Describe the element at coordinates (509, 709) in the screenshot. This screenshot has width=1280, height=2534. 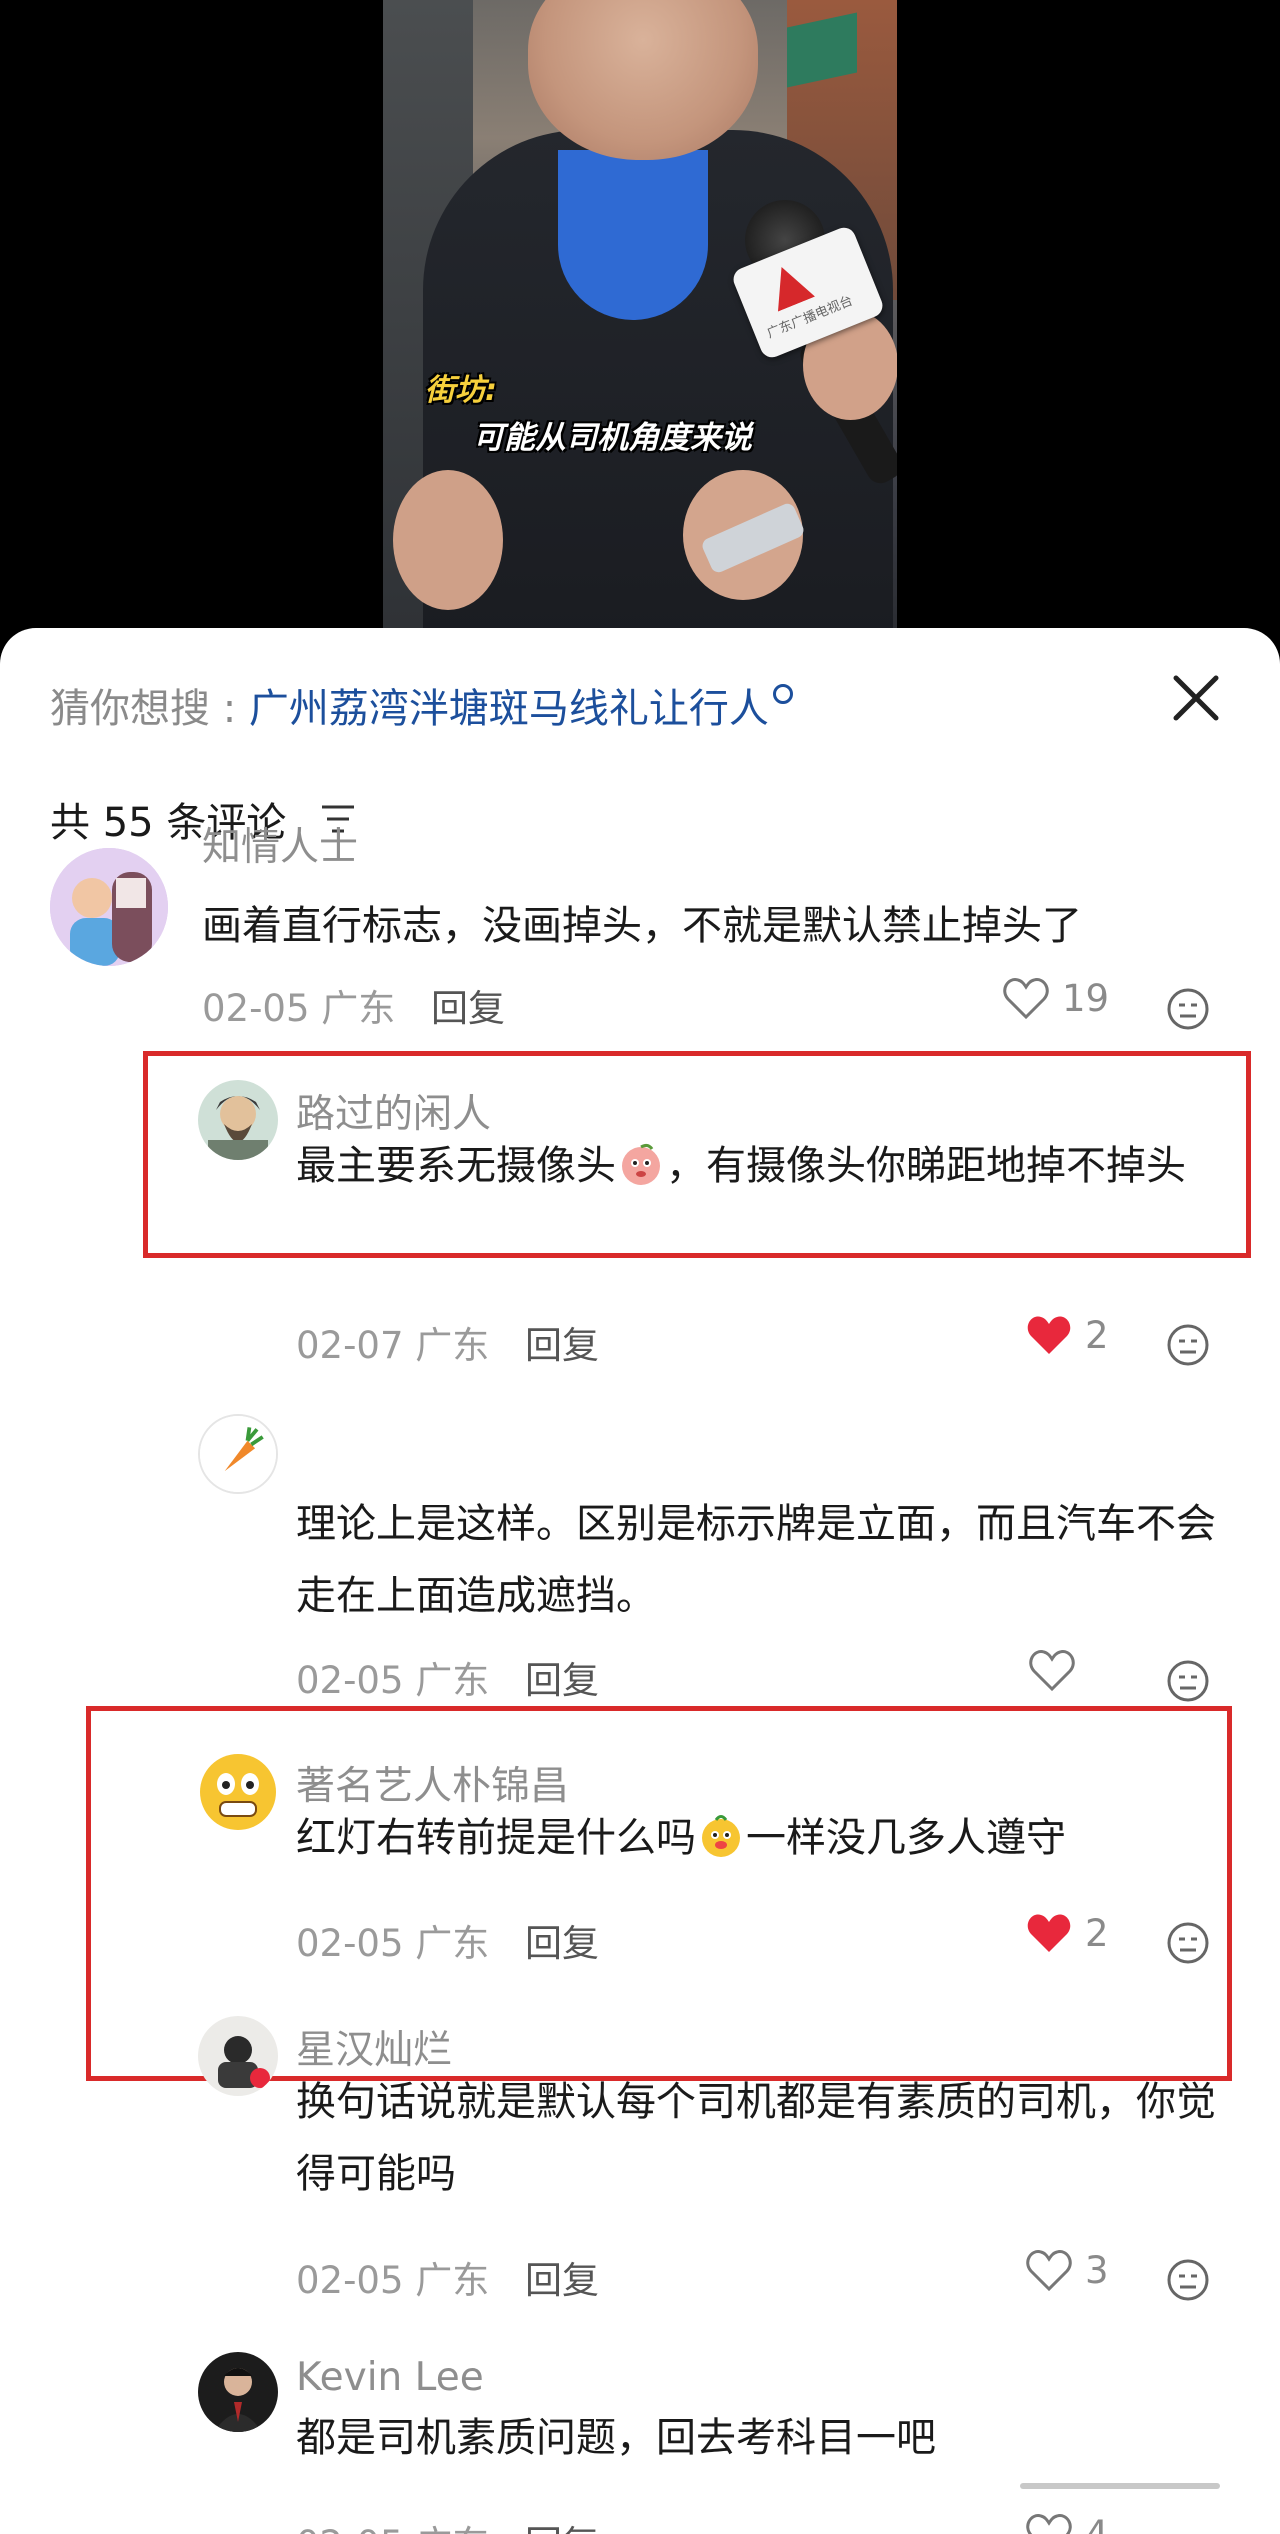
I see `search-suggestion-query: 广州荔湾泮塘斑马线礼让行人` at that location.